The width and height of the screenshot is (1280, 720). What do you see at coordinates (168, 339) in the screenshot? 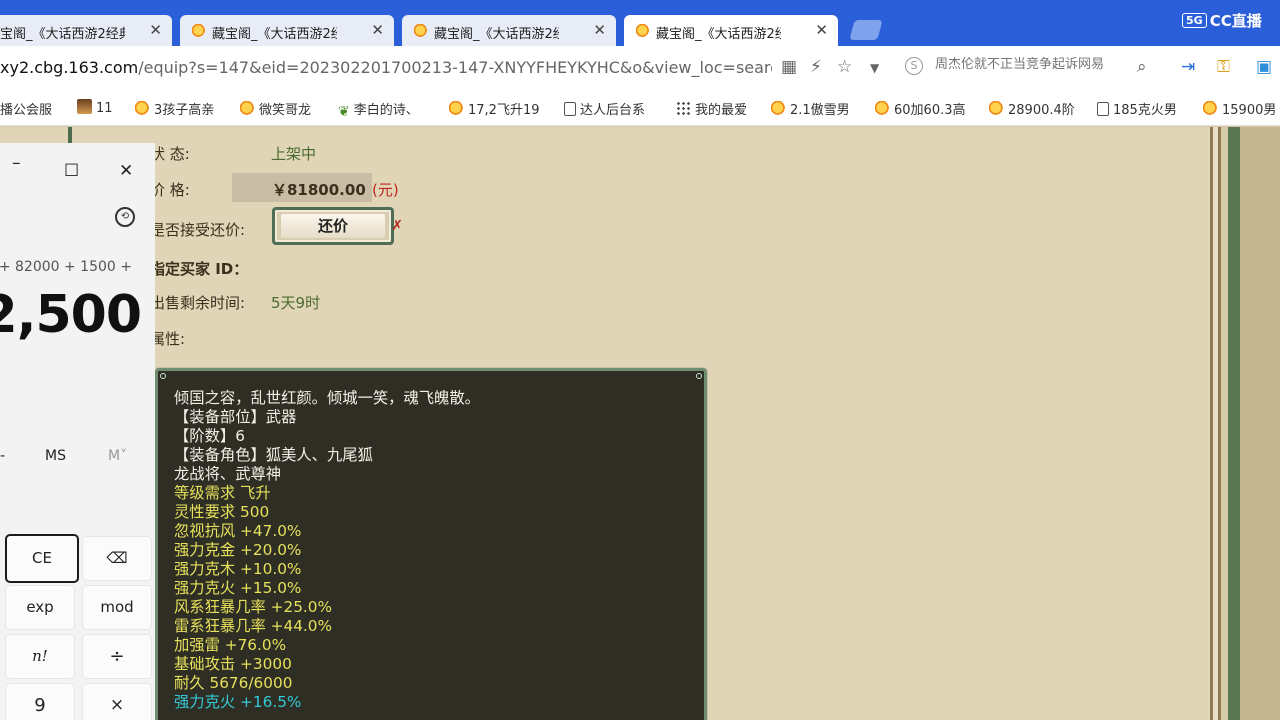
I see `attributes-label: 属性:` at bounding box center [168, 339].